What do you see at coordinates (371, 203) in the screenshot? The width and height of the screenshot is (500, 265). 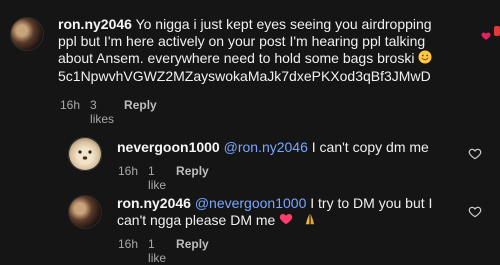 I see `comment-text-line: I try to DM you but I` at bounding box center [371, 203].